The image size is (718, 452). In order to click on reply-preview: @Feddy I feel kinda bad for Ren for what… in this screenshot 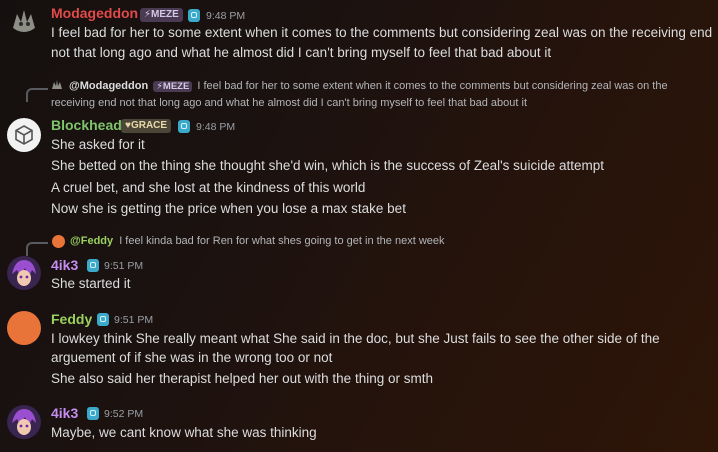, I will do `click(257, 241)`.